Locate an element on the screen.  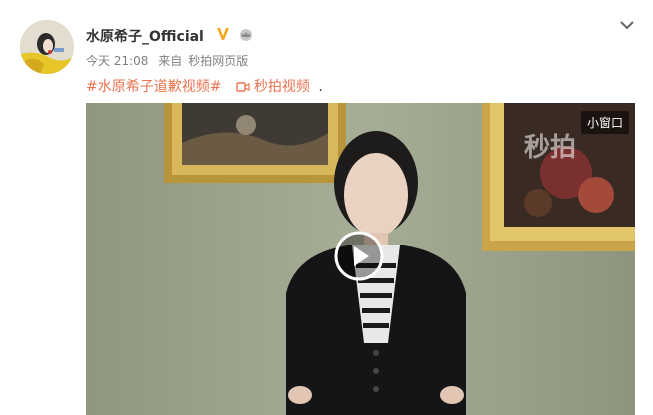
avatar-image is located at coordinates (47, 47).